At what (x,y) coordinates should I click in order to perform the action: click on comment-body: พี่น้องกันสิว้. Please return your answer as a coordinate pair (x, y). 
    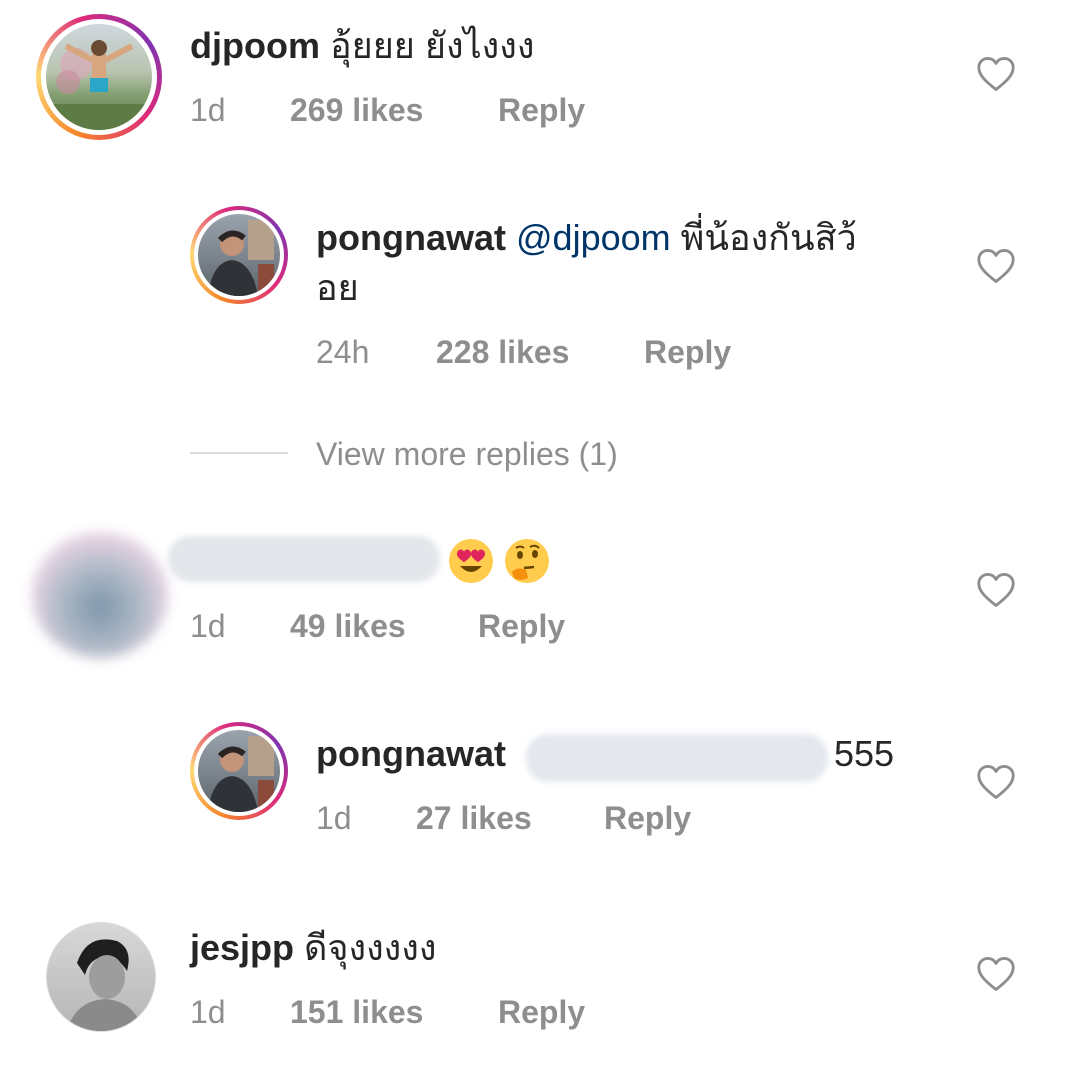
    Looking at the image, I should click on (768, 237).